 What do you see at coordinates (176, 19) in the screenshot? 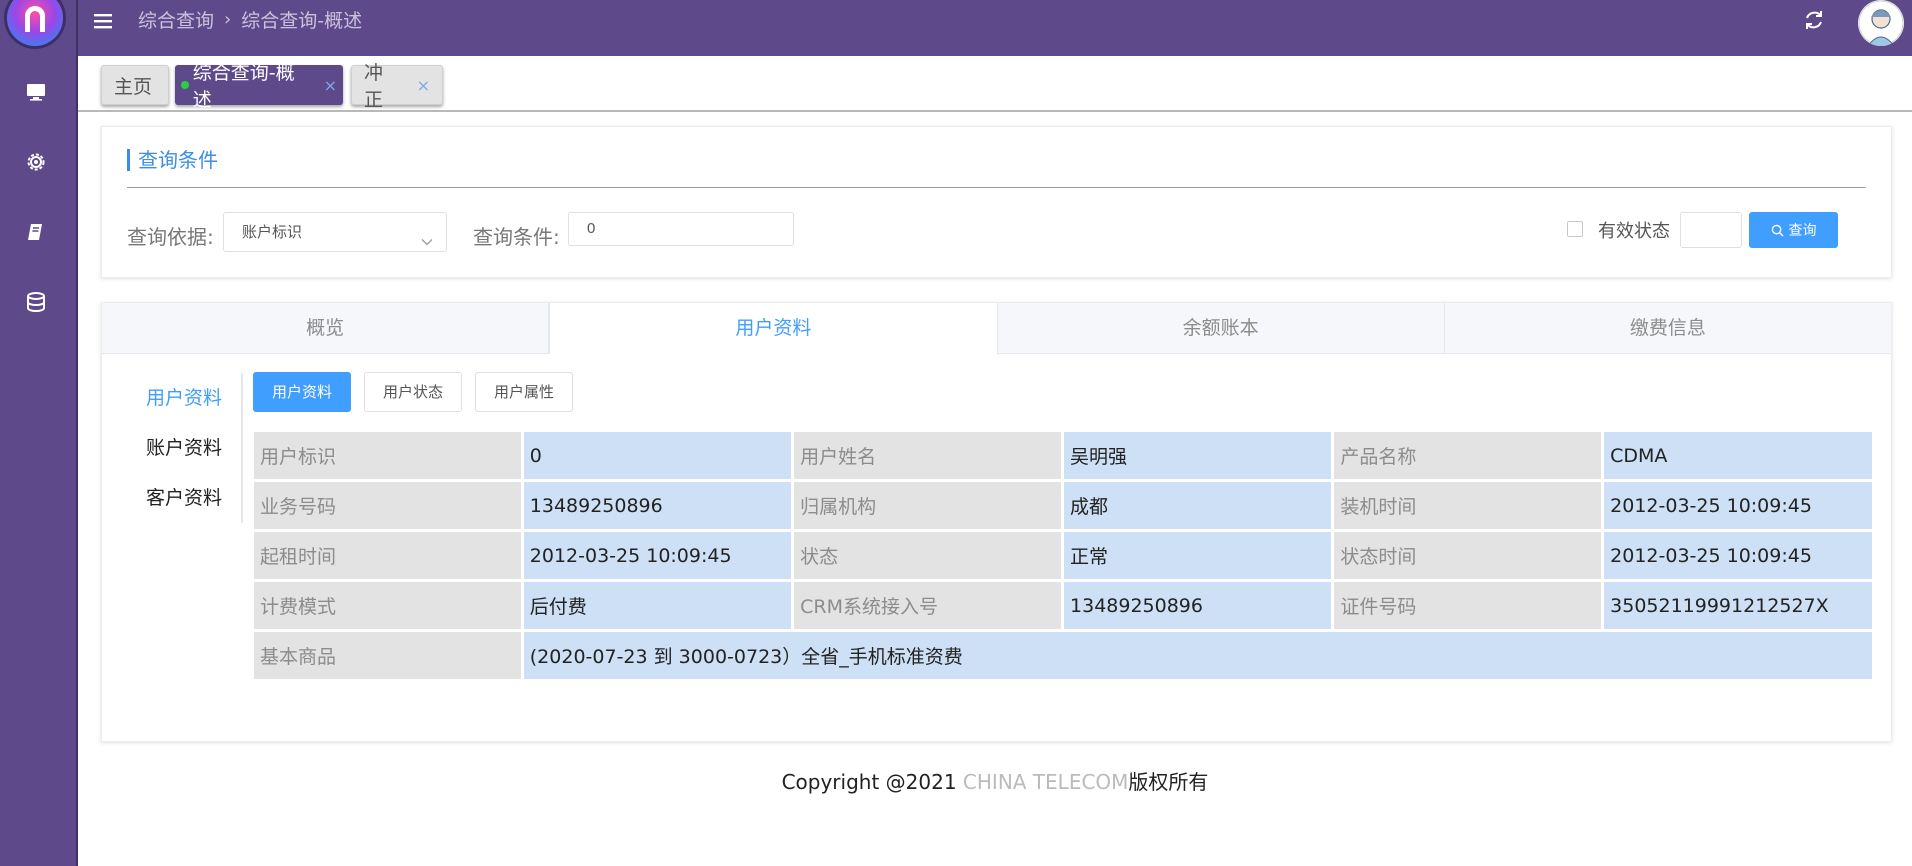
I see `breadcrumb-item: 综合查询` at bounding box center [176, 19].